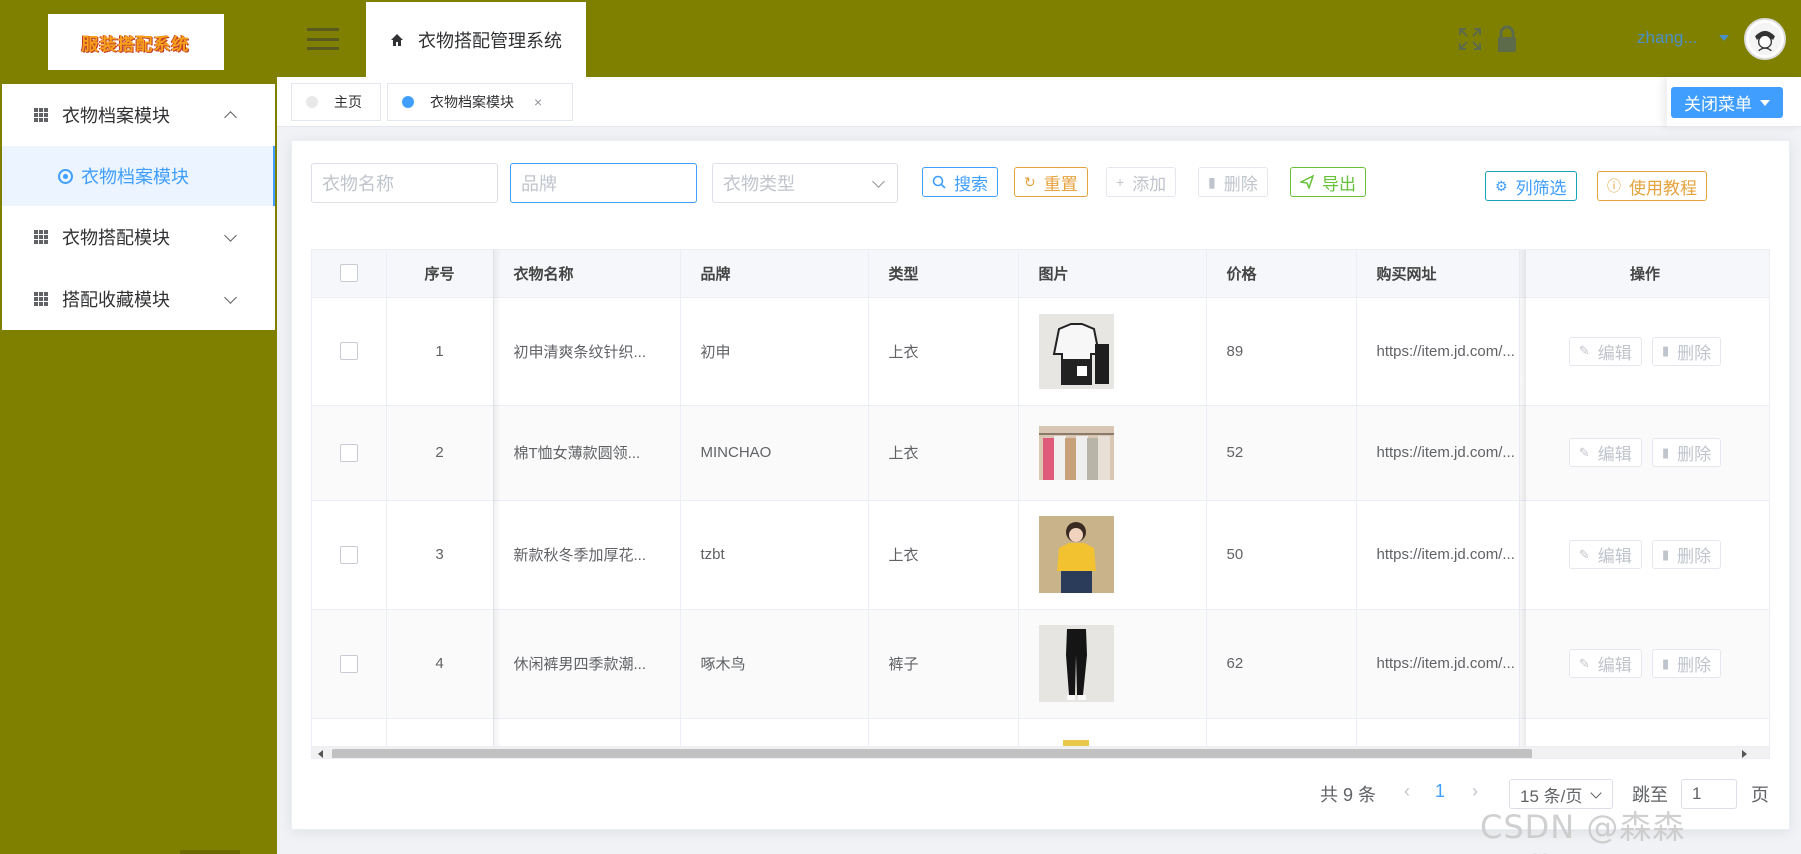 Image resolution: width=1801 pixels, height=854 pixels. I want to click on scroll-left-icon, so click(320, 754).